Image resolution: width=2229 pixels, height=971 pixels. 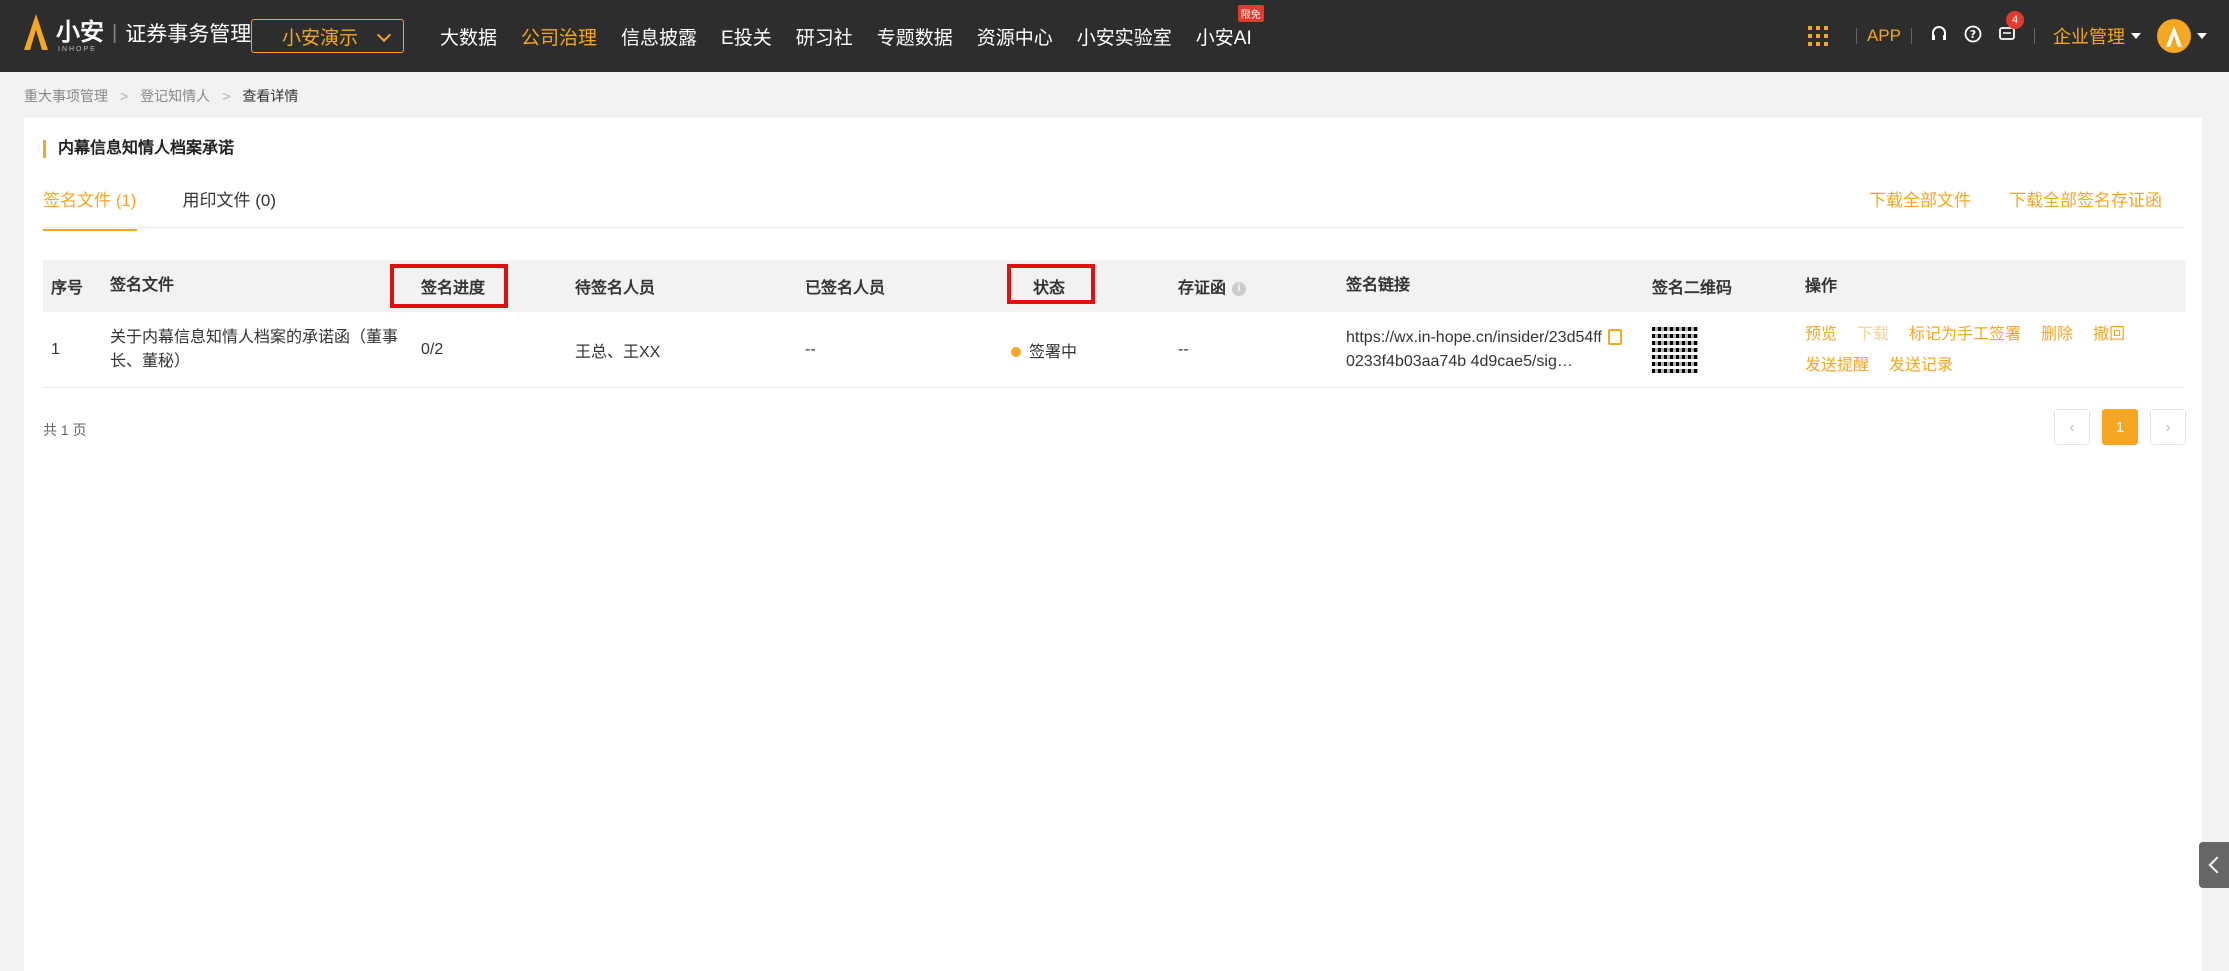 What do you see at coordinates (1114, 227) in the screenshot?
I see `tabs-divider` at bounding box center [1114, 227].